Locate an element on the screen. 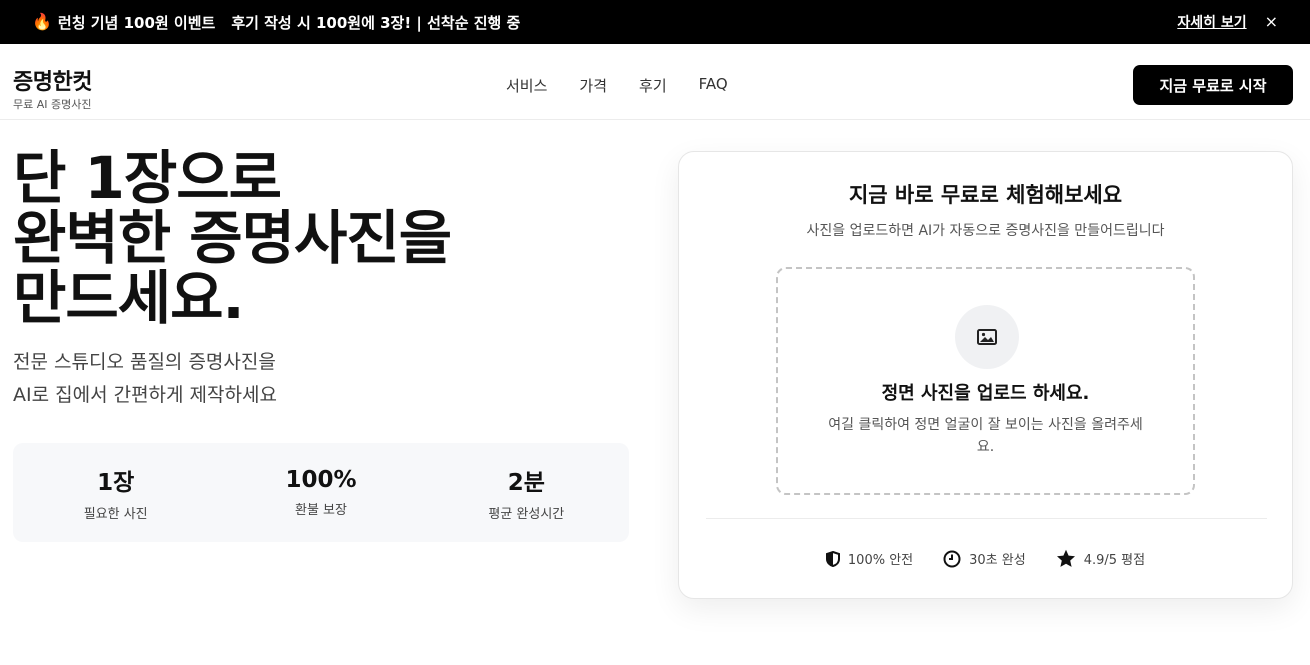 This screenshot has width=1310, height=665. dropzone-title: 정면 사진을 업로드 하세요. is located at coordinates (985, 393).